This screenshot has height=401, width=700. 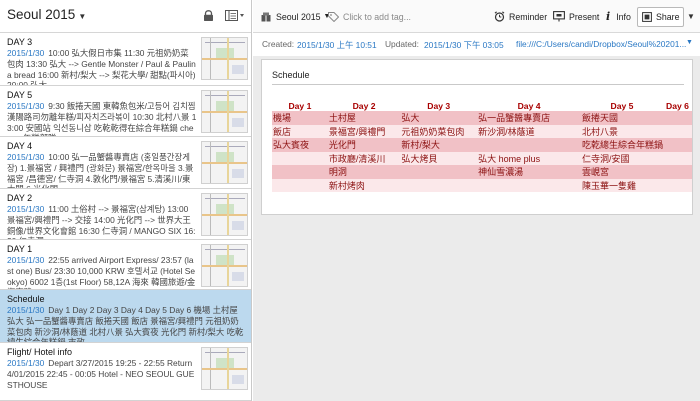 What do you see at coordinates (439, 131) in the screenshot?
I see `schedule-cell: 元祖奶奶菜包肉` at bounding box center [439, 131].